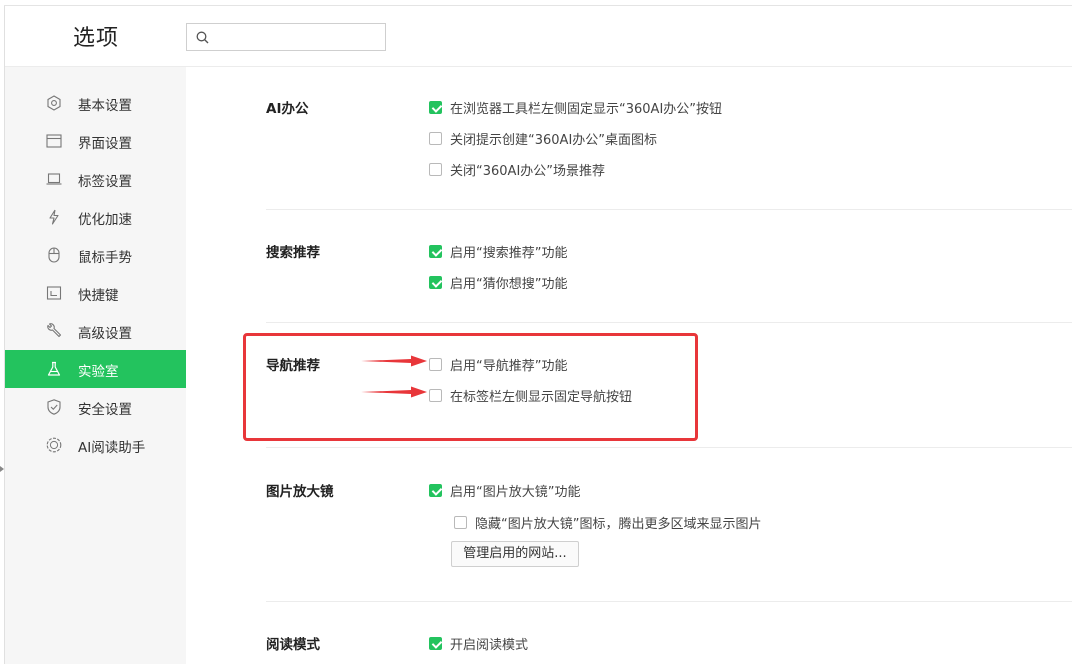 The width and height of the screenshot is (1072, 664). What do you see at coordinates (54, 330) in the screenshot?
I see `wrench-icon` at bounding box center [54, 330].